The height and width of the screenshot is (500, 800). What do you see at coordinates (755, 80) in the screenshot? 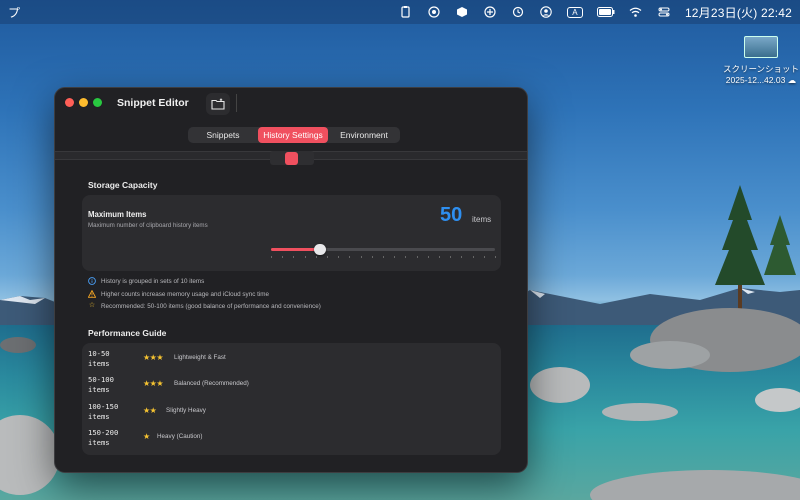
I see `file-name-line2: 2025-12...42.03` at bounding box center [755, 80].